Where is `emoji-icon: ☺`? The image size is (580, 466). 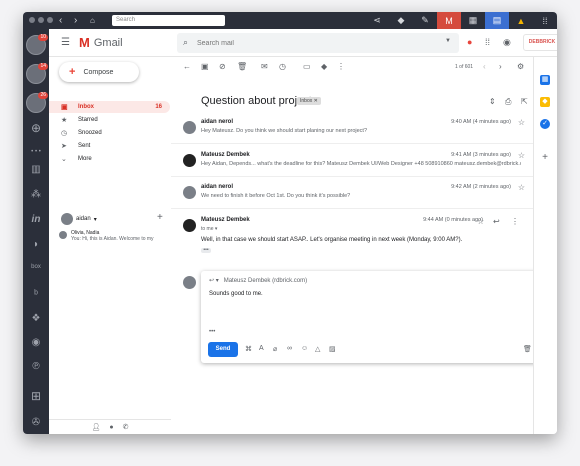 emoji-icon: ☺ is located at coordinates (304, 348).